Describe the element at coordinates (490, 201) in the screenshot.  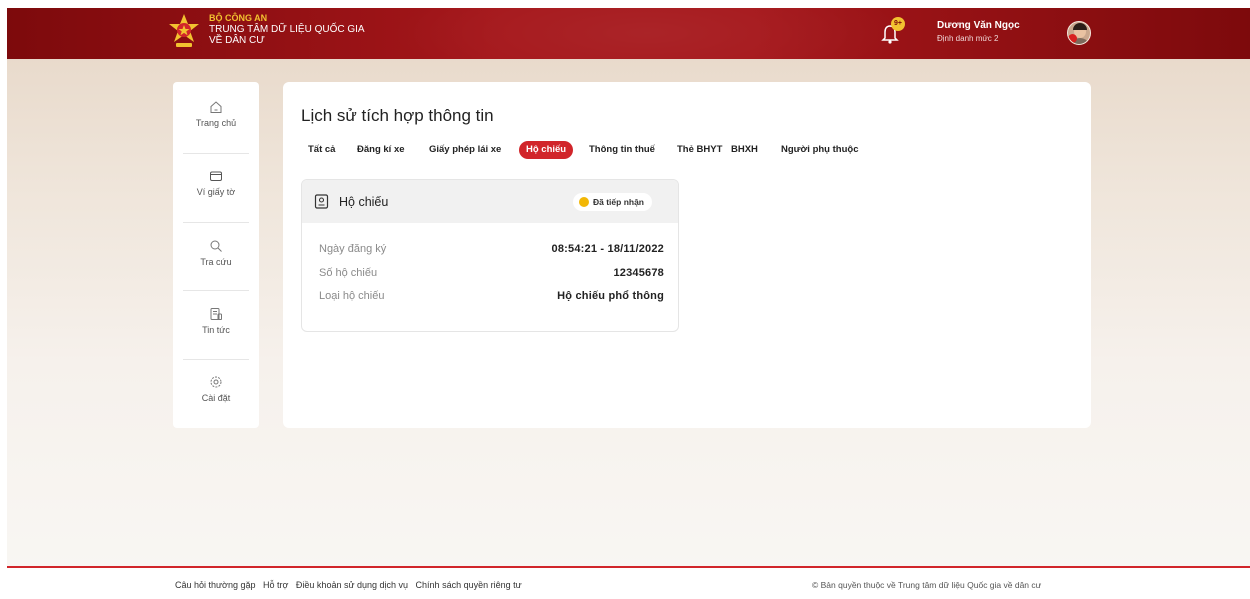
I see `card-header: Hộ chiếu Đã tiếp nhận` at that location.